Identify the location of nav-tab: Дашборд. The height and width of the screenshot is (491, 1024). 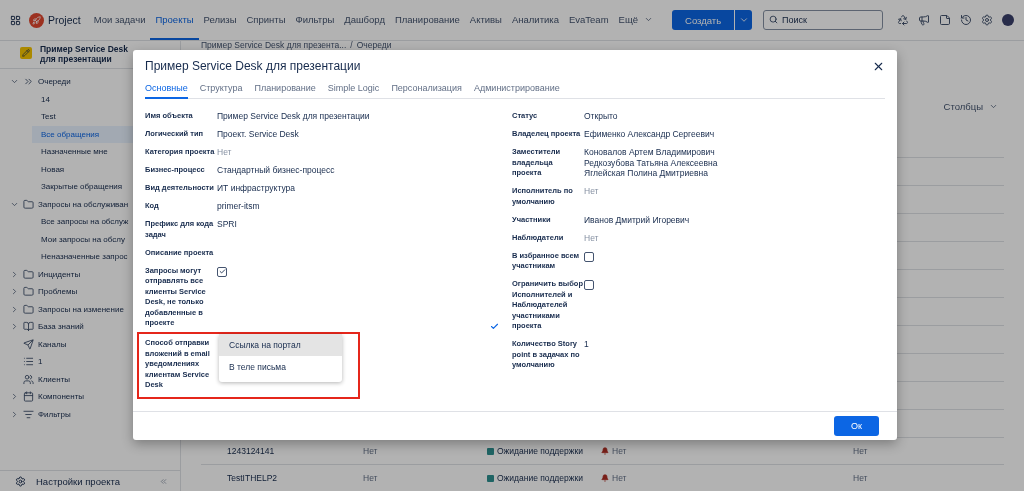
(364, 20).